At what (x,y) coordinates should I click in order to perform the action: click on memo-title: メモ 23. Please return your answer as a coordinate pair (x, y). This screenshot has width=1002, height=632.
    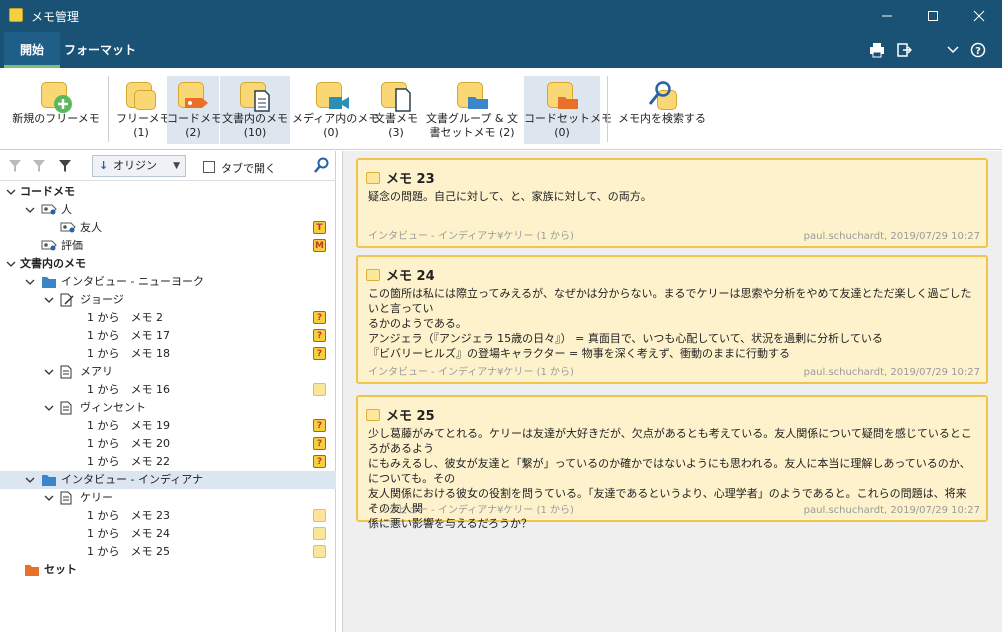
    Looking at the image, I should click on (400, 177).